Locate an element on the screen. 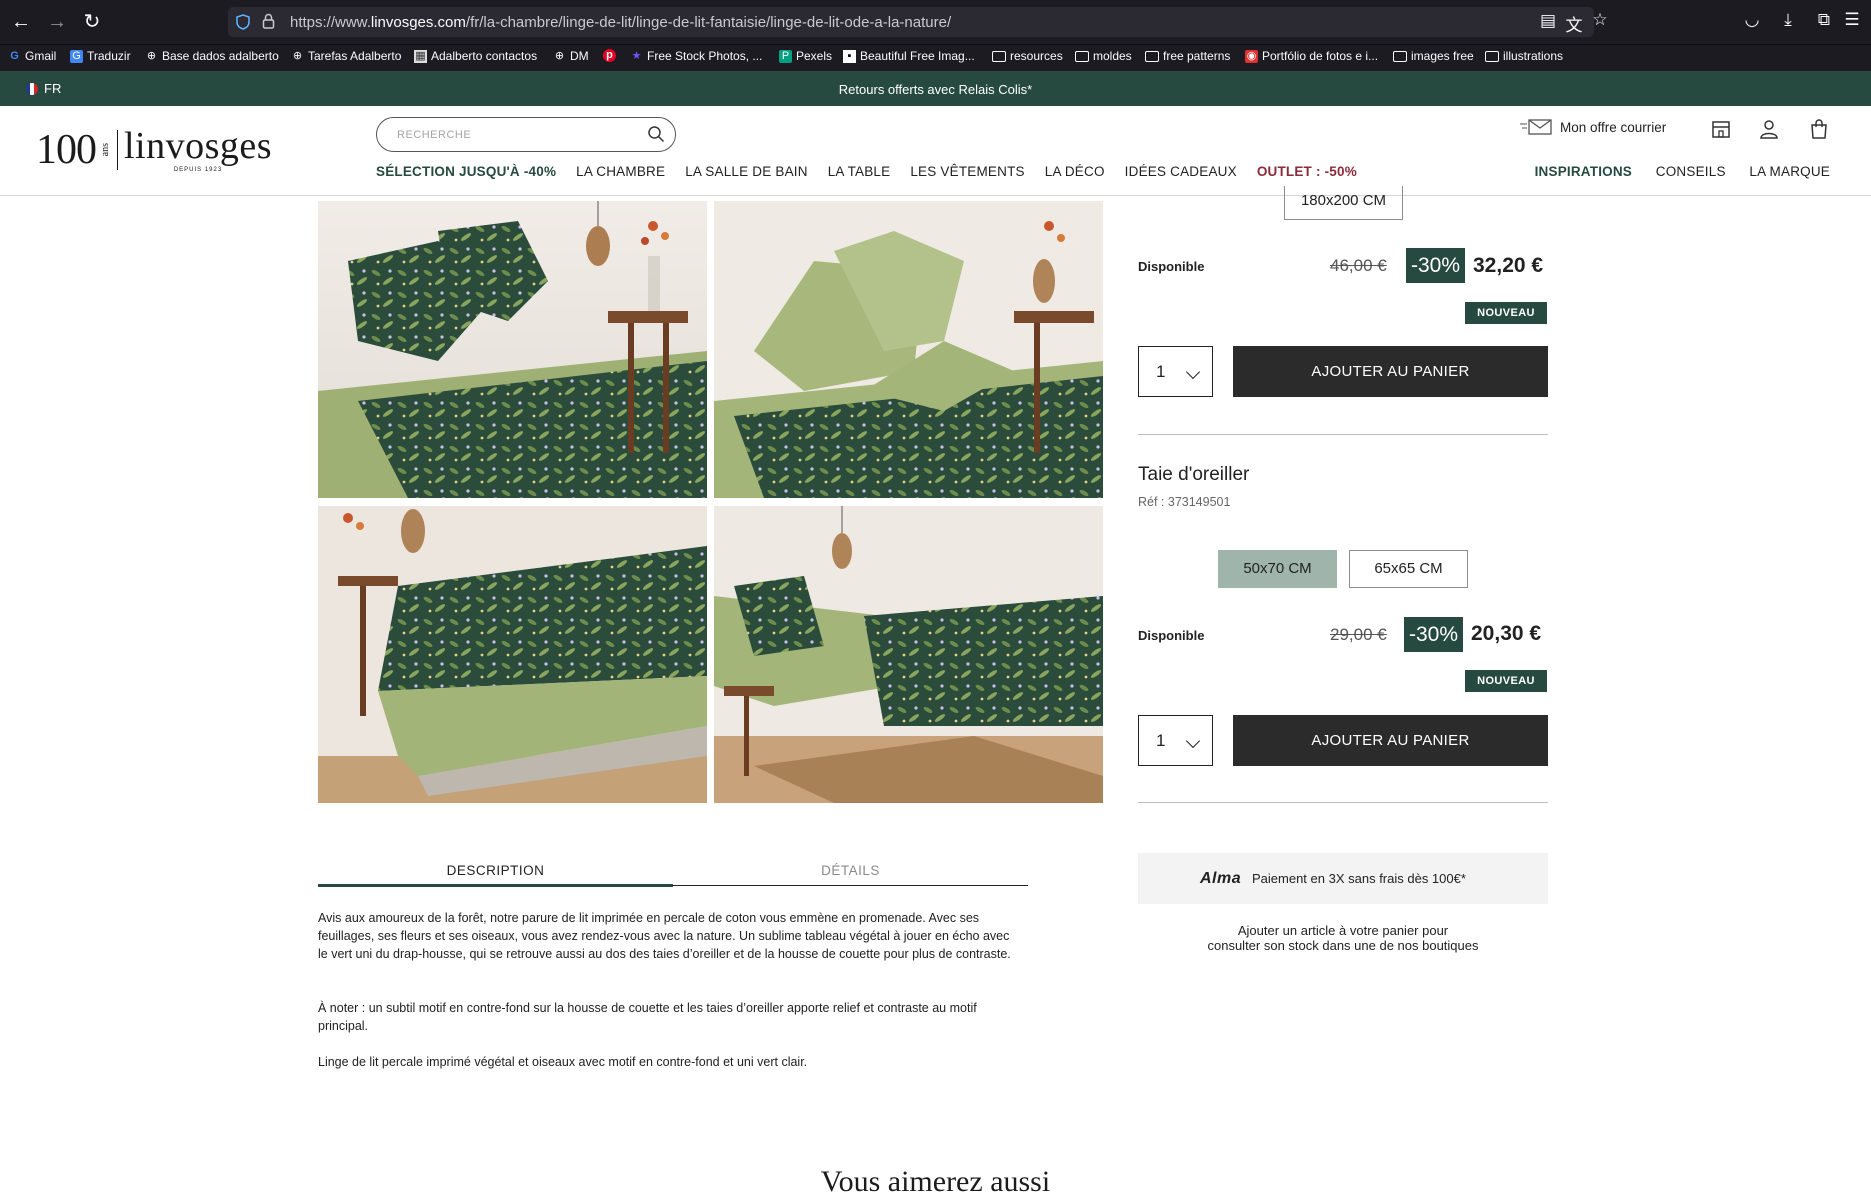  tab-description: DESCRIPTION is located at coordinates (495, 870).